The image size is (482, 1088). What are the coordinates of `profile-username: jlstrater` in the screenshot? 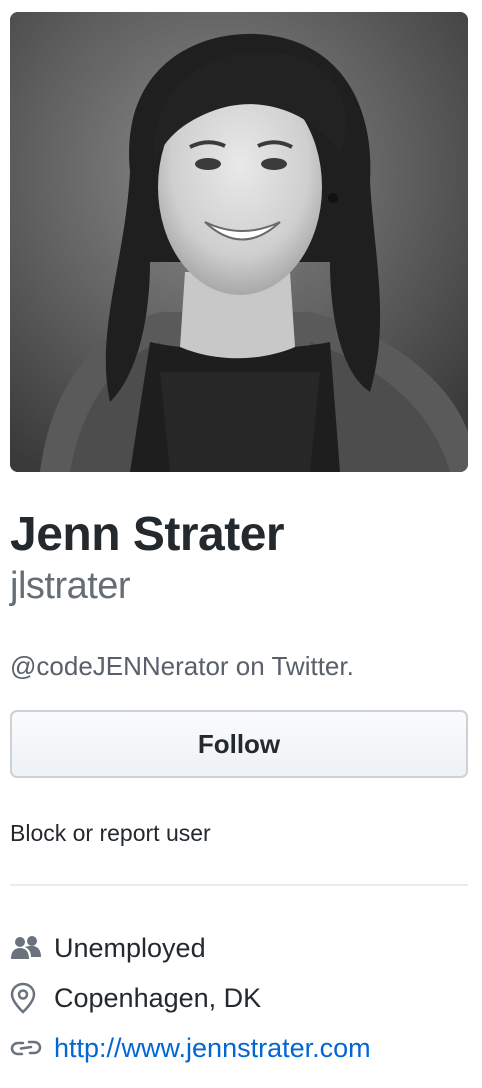 It's located at (70, 586).